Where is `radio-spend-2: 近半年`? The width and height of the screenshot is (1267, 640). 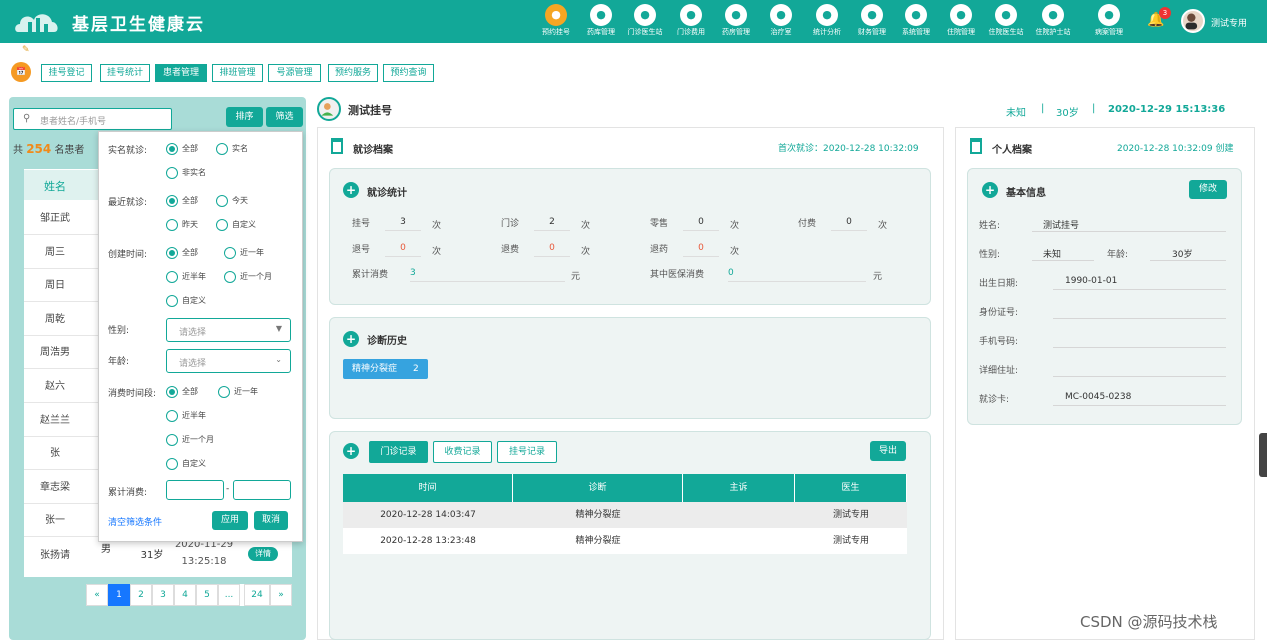 radio-spend-2: 近半年 is located at coordinates (186, 416).